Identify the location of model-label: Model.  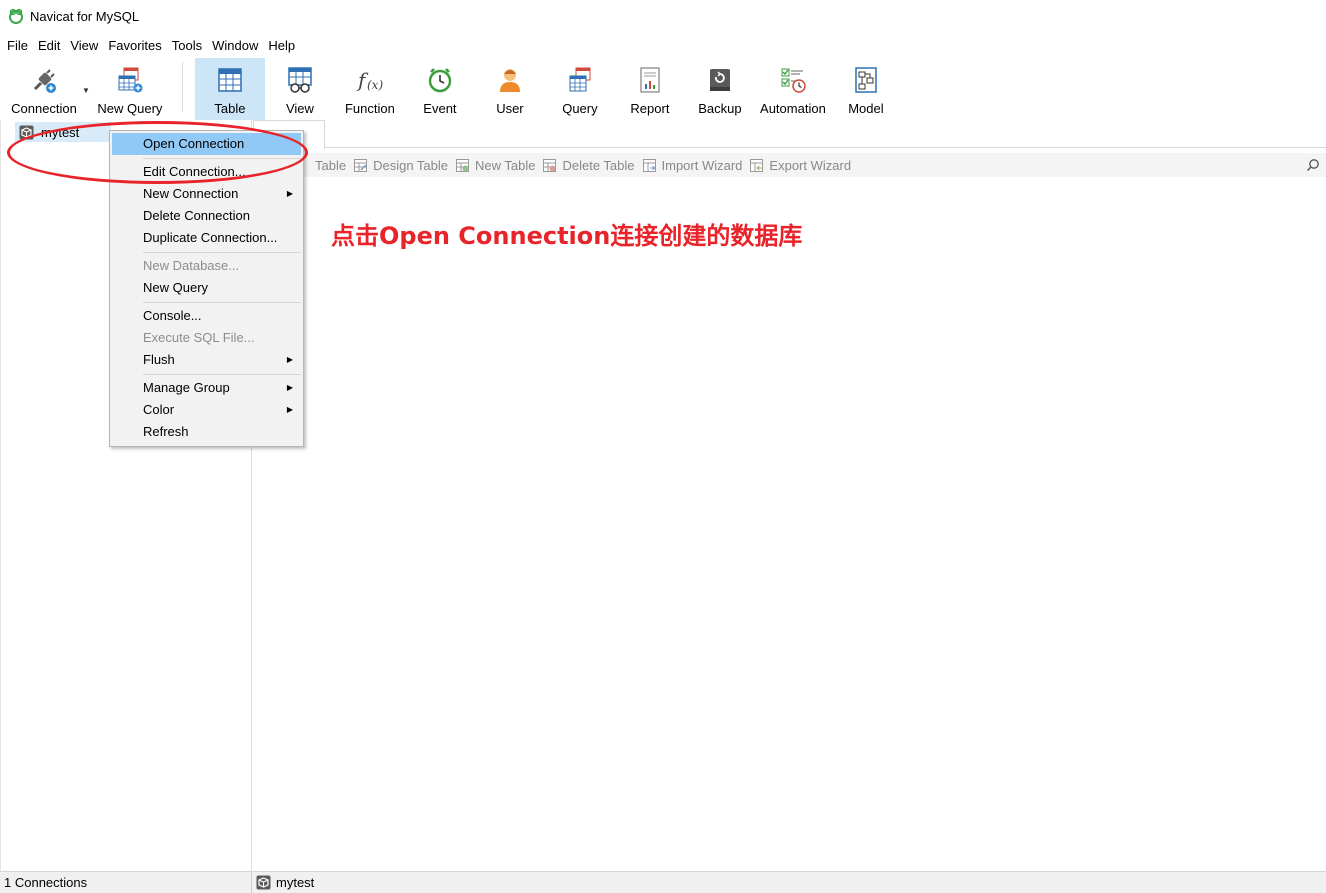
(866, 108).